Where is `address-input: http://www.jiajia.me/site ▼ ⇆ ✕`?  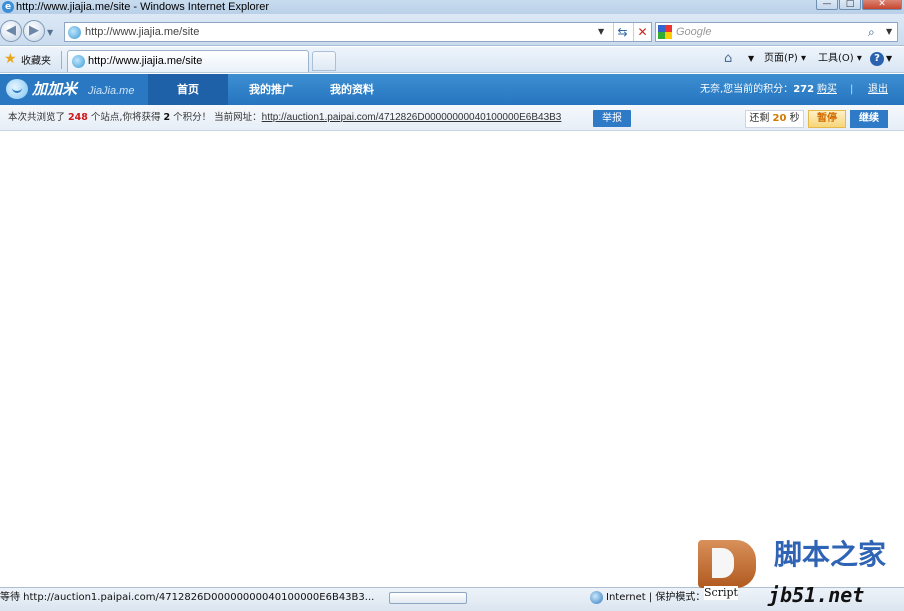
address-input: http://www.jiajia.me/site ▼ ⇆ ✕ is located at coordinates (358, 32).